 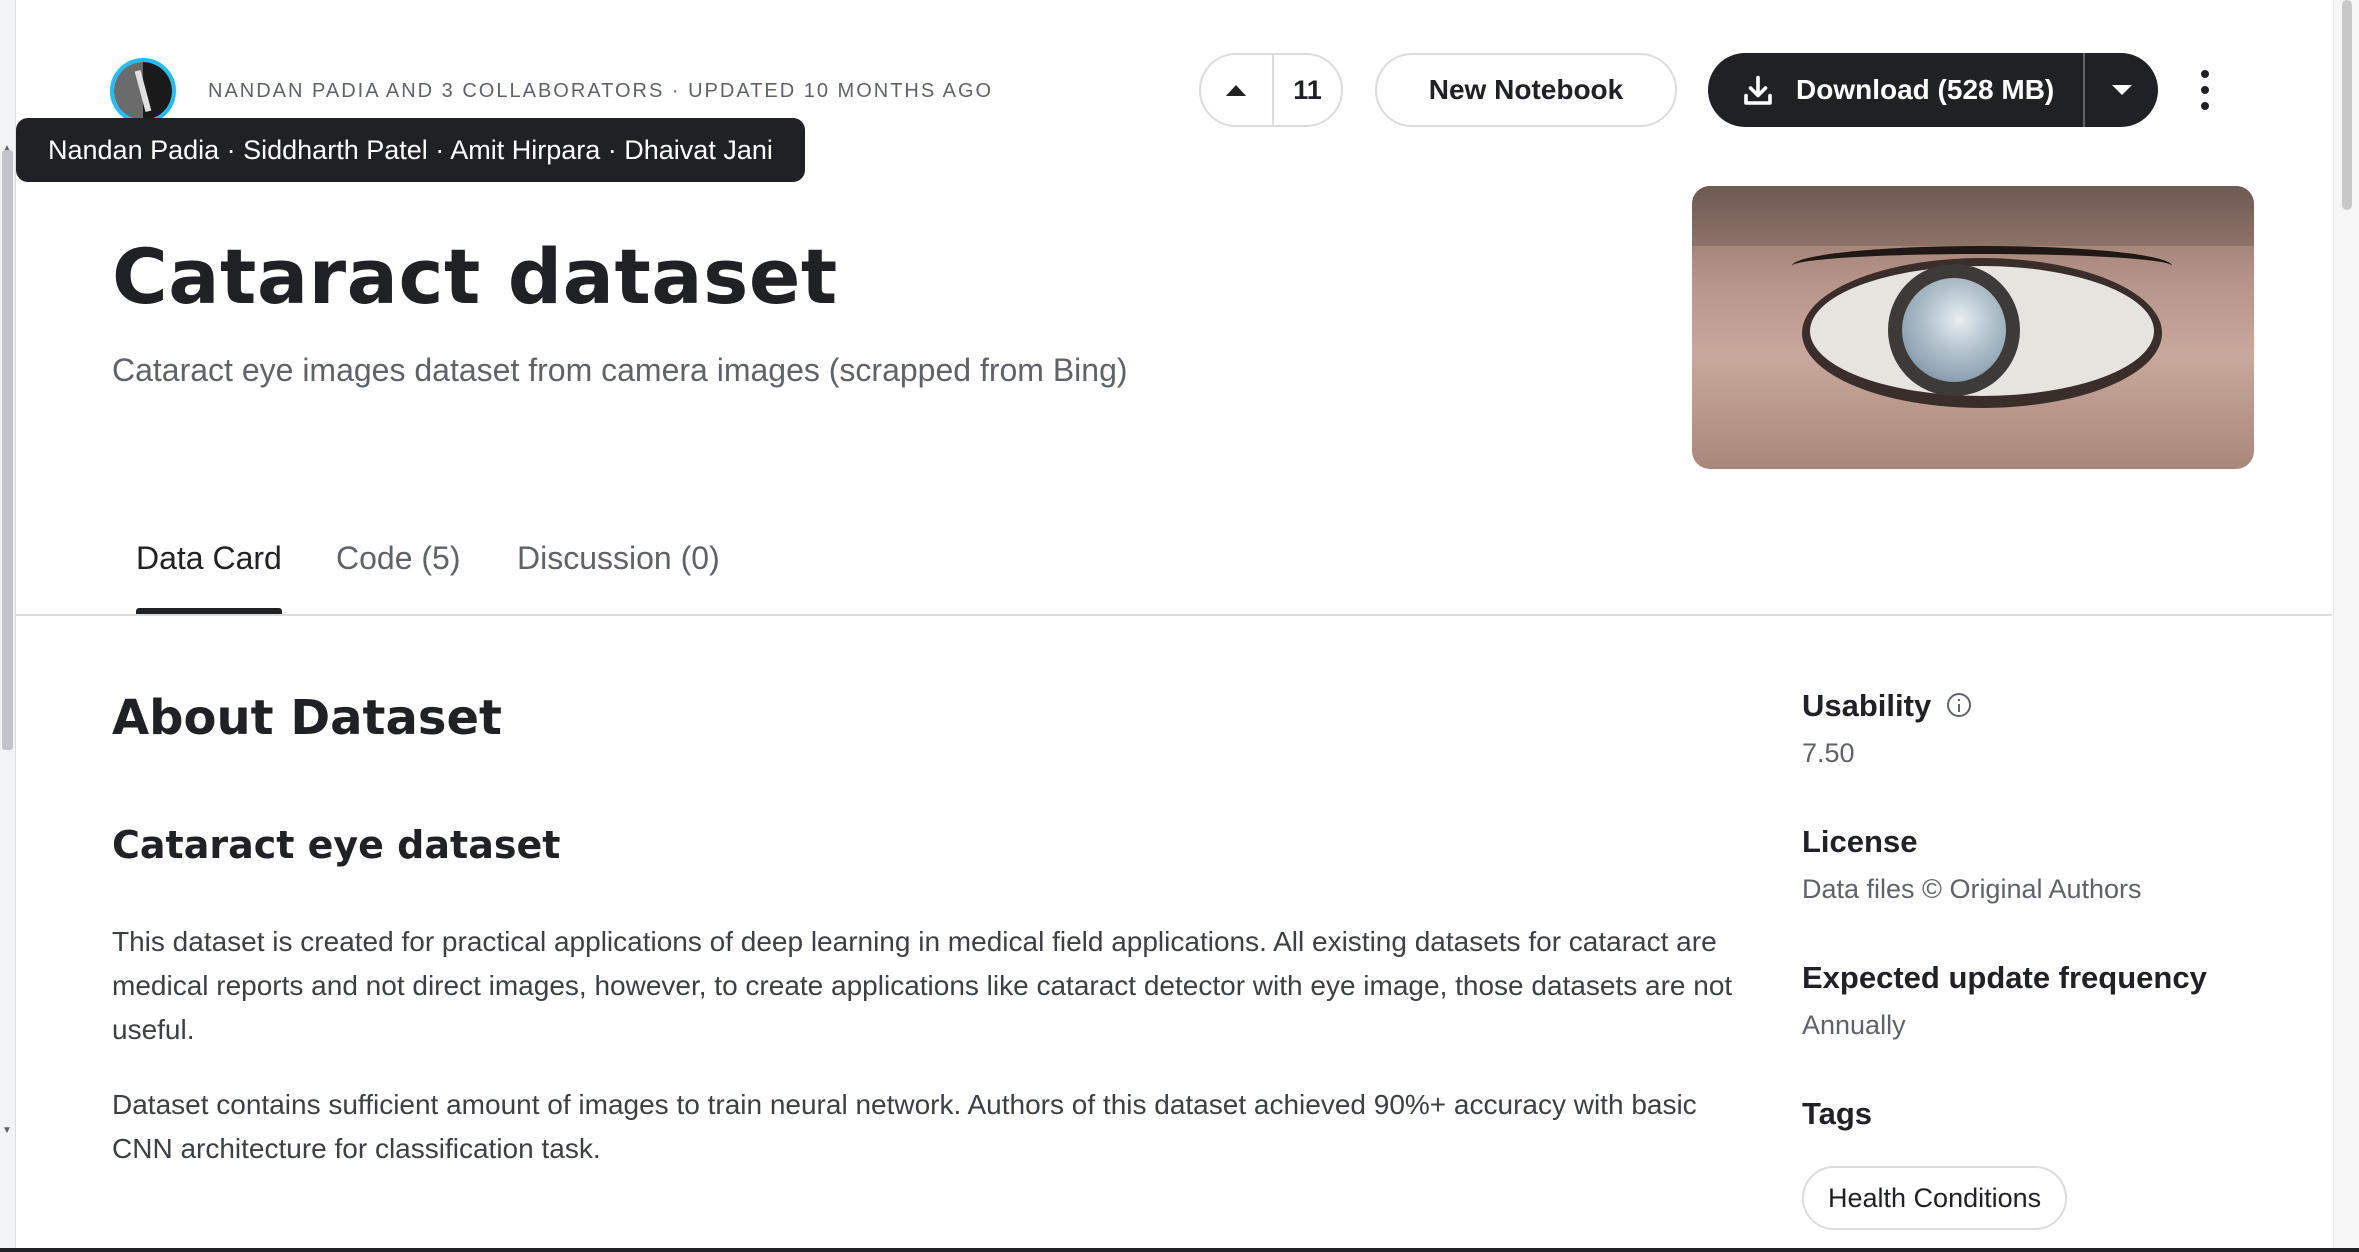 What do you see at coordinates (7, 1131) in the screenshot?
I see `scroll-down-icon: ▼` at bounding box center [7, 1131].